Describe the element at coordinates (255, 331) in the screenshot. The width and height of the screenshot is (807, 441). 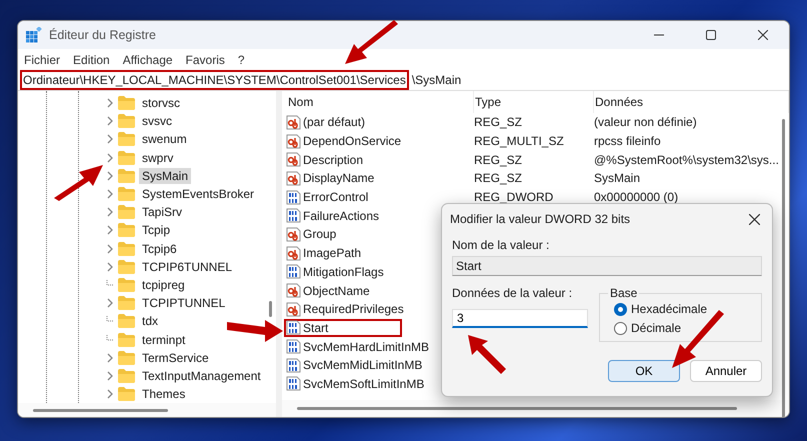
I see `annotation-arrow` at that location.